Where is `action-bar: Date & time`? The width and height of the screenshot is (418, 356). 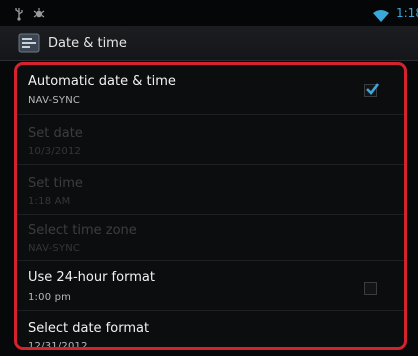 action-bar: Date & time is located at coordinates (209, 43).